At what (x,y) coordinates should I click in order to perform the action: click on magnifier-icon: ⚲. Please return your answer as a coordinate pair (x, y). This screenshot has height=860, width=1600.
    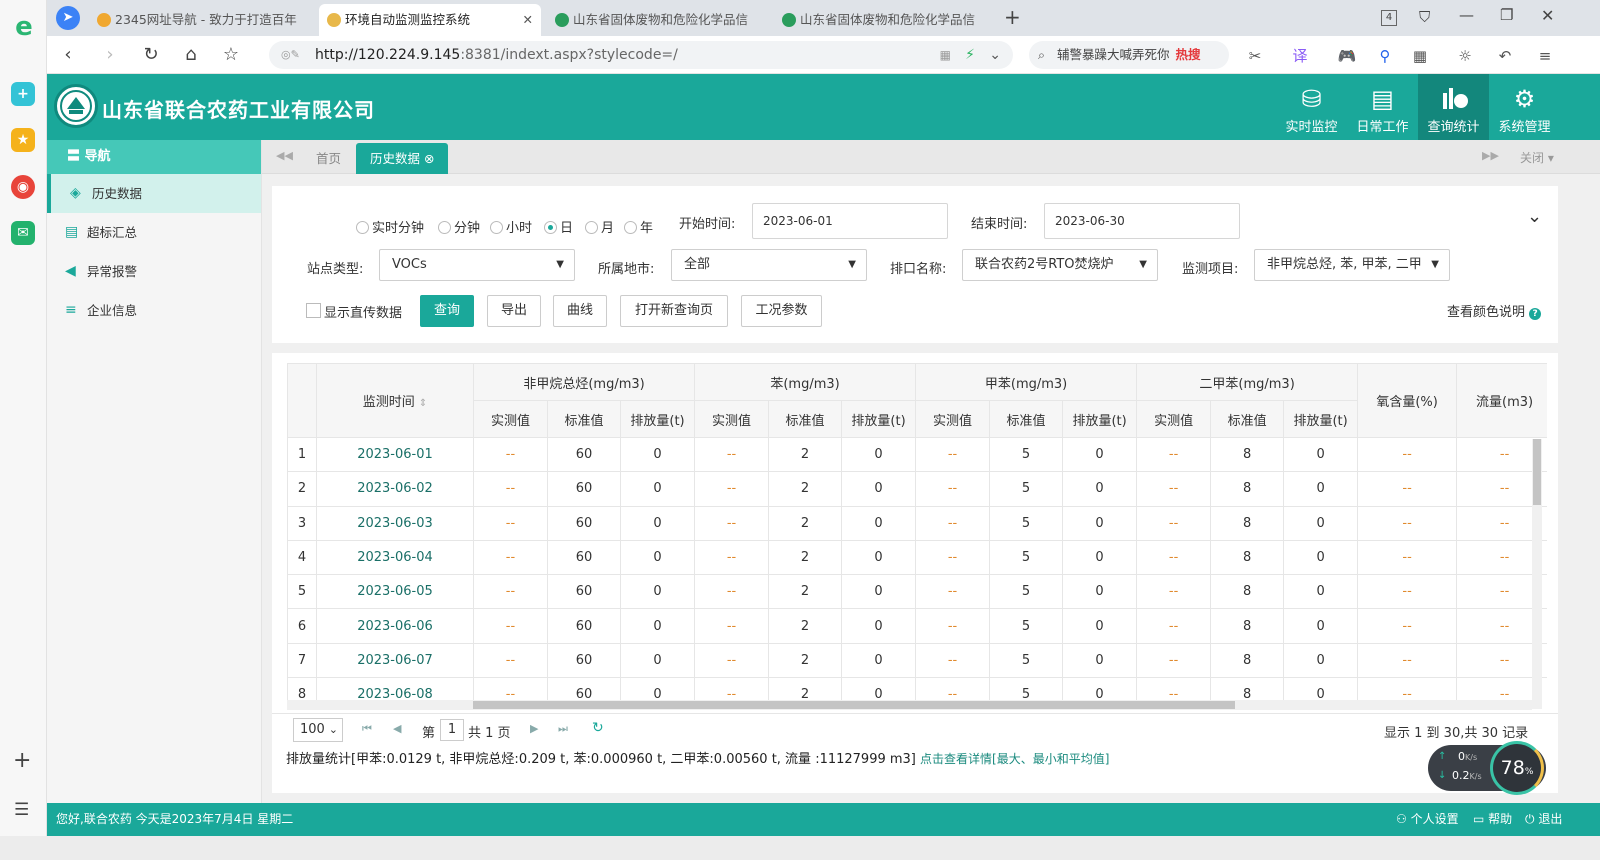
    Looking at the image, I should click on (1385, 56).